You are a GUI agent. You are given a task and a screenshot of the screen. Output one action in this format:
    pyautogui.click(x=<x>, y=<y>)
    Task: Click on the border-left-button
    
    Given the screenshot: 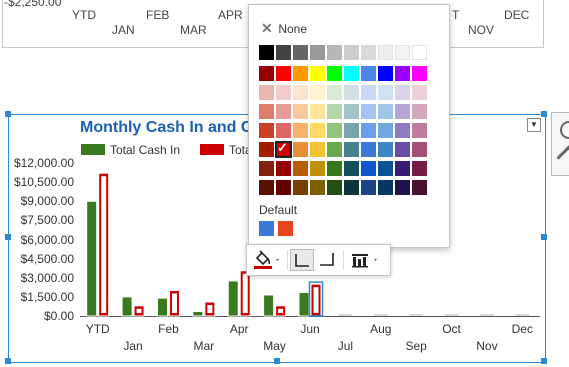 What is the action you would take?
    pyautogui.click(x=302, y=260)
    